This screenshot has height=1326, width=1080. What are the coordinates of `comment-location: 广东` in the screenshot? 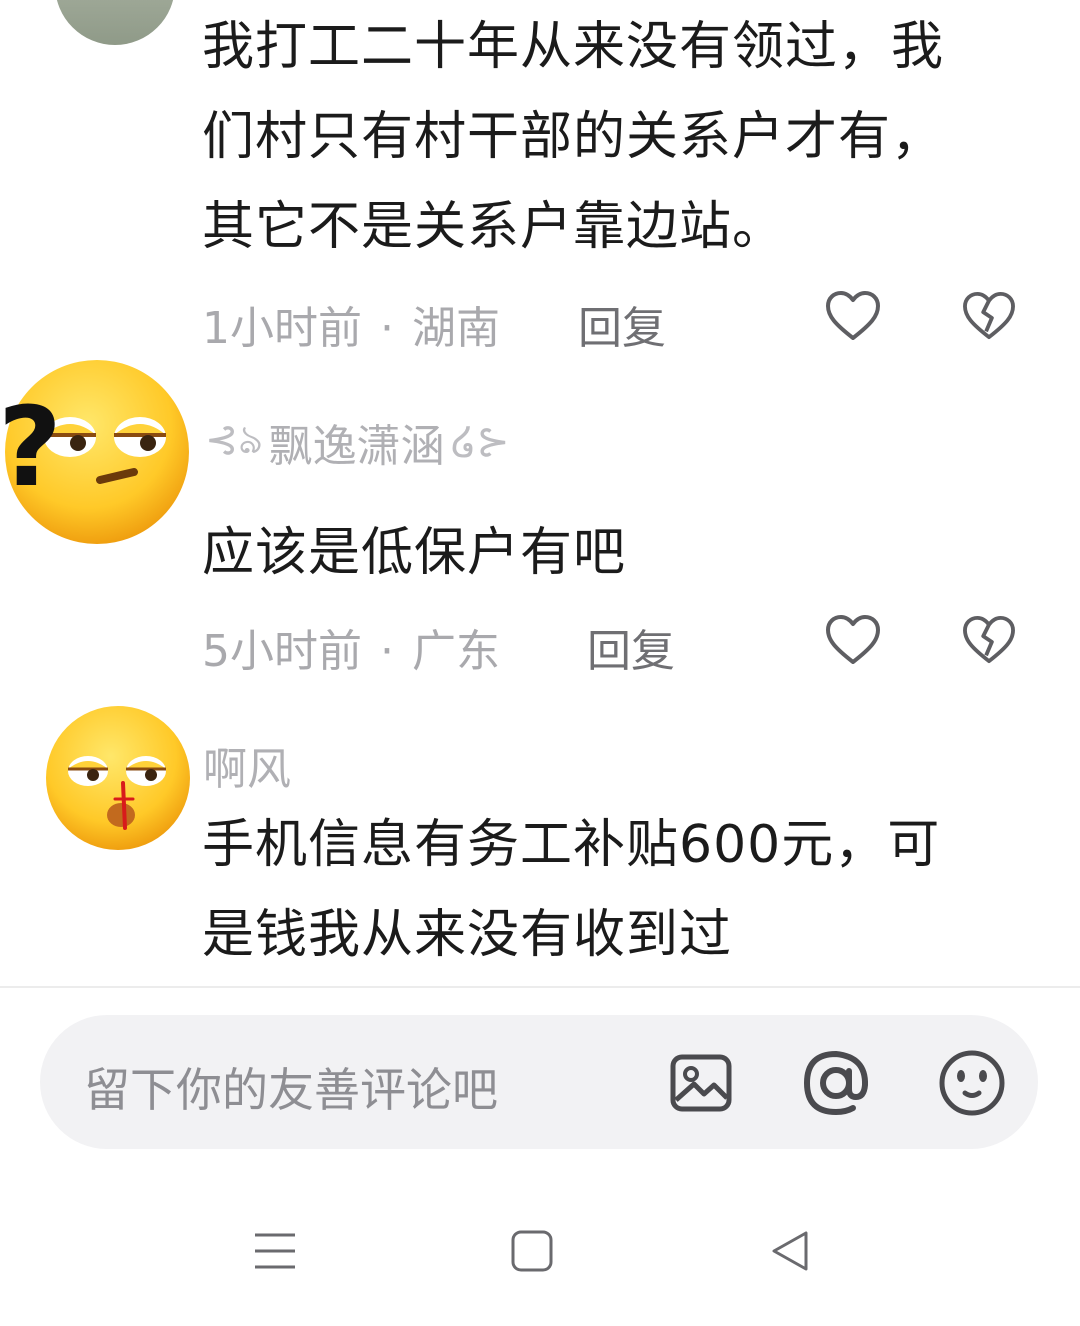 It's located at (456, 651).